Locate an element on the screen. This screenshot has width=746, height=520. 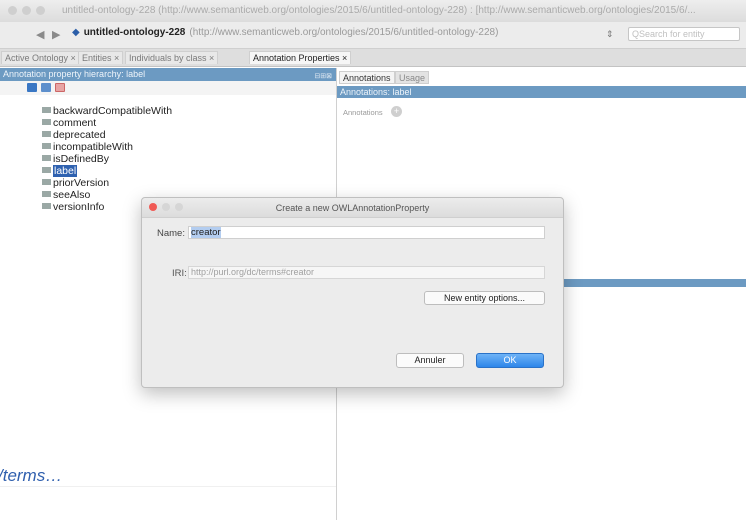
cancel-button: Annuler is located at coordinates (430, 360).